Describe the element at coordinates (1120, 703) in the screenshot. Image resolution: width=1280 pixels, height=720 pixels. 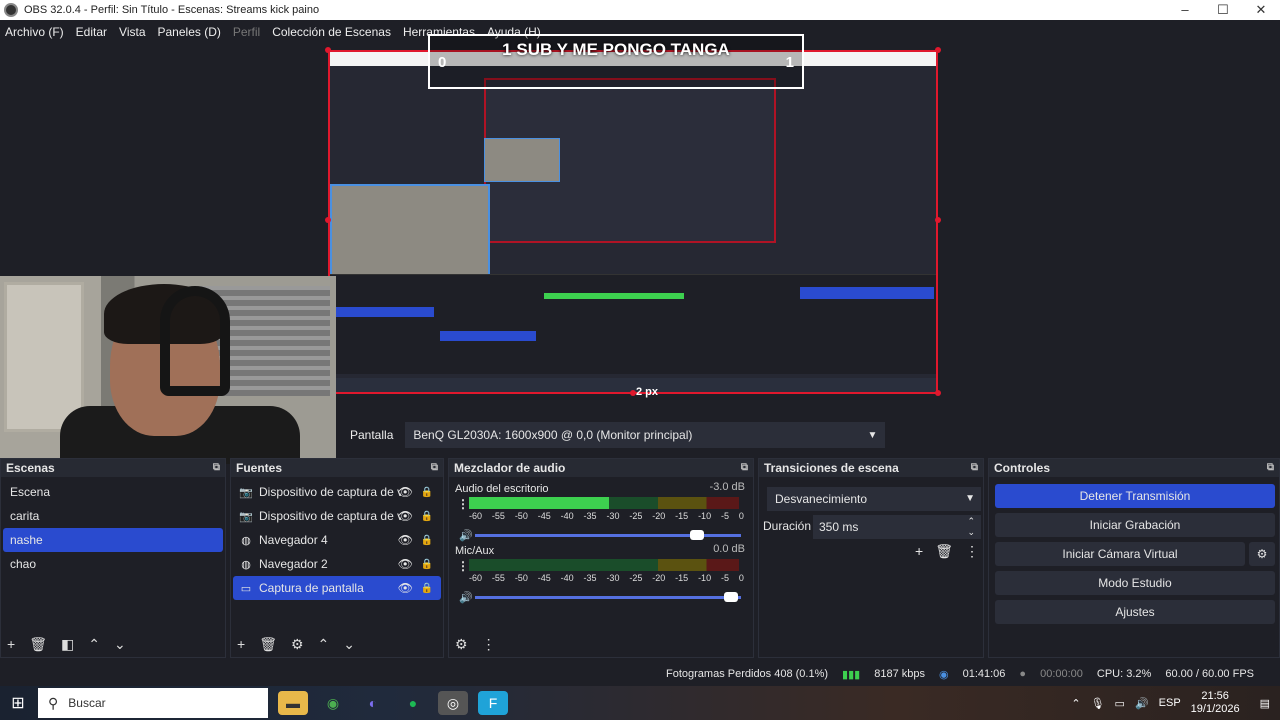
I see `network-icon: ▭` at that location.